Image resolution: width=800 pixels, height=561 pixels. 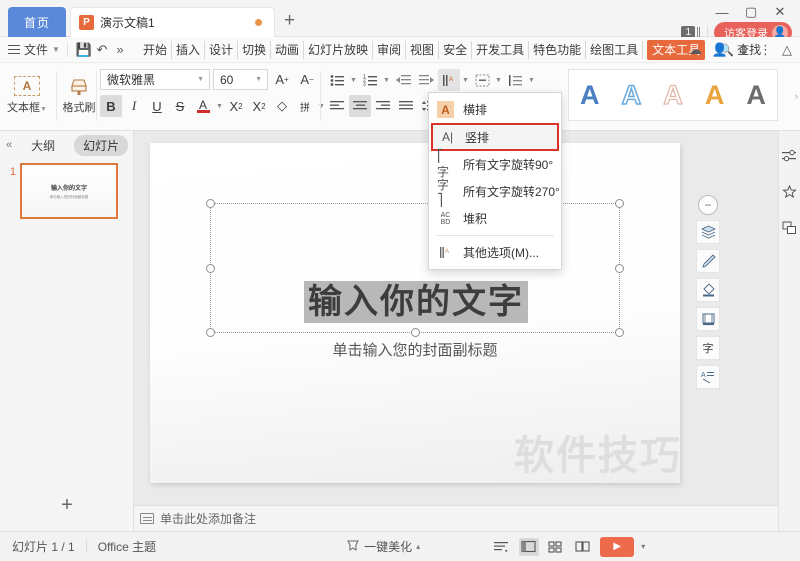 I want to click on wordart-style-3: A, so click(x=673, y=94).